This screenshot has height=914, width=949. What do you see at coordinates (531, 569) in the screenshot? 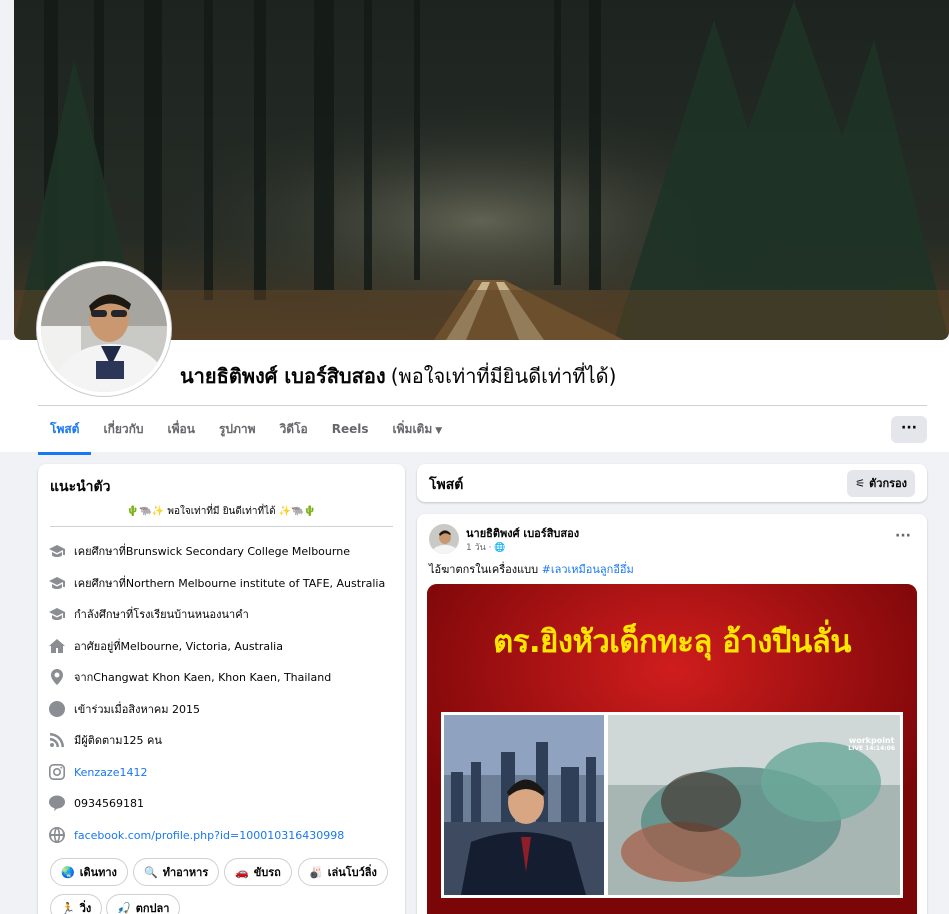
I see `post-text: ไอ้ฆาตกรในเครื่องแบบ #เลวเหมือนลูกอีอึ่ม` at bounding box center [531, 569].